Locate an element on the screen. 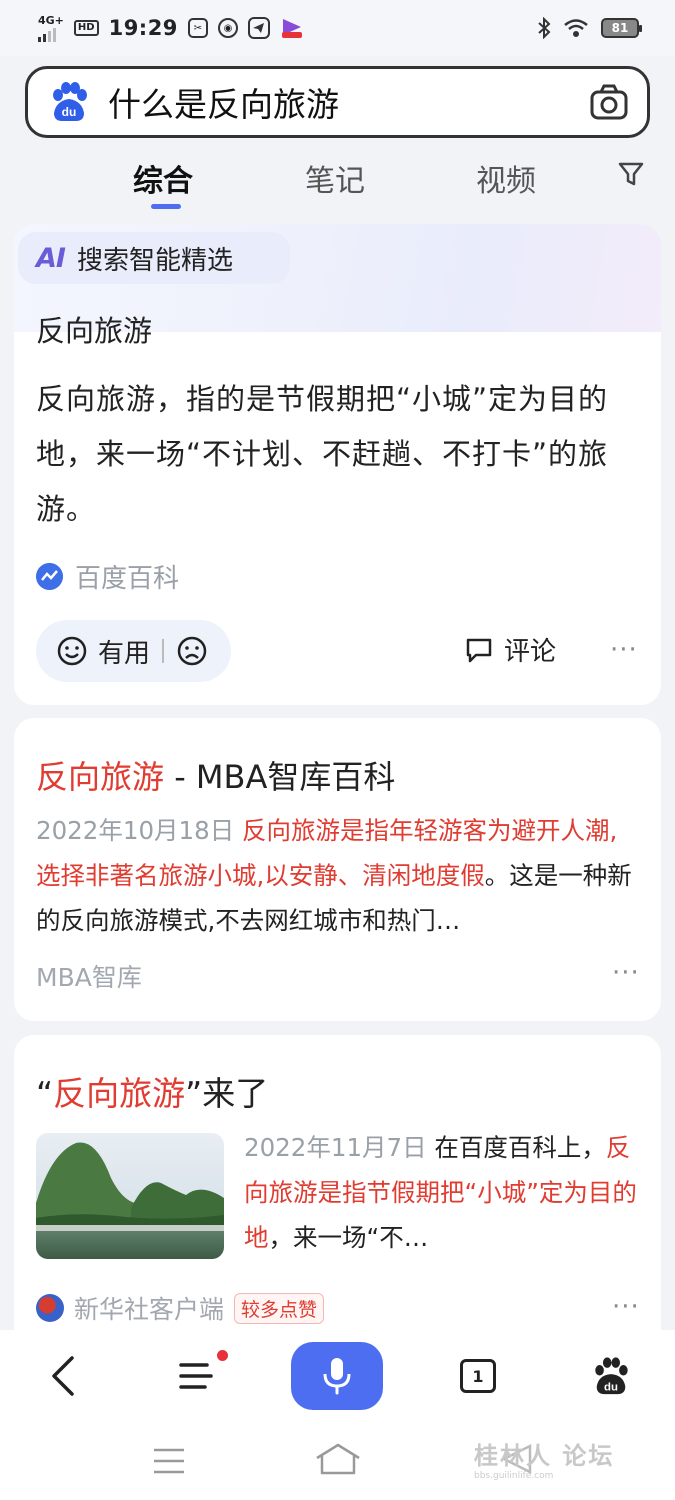  news-thumbnail-image is located at coordinates (130, 1196).